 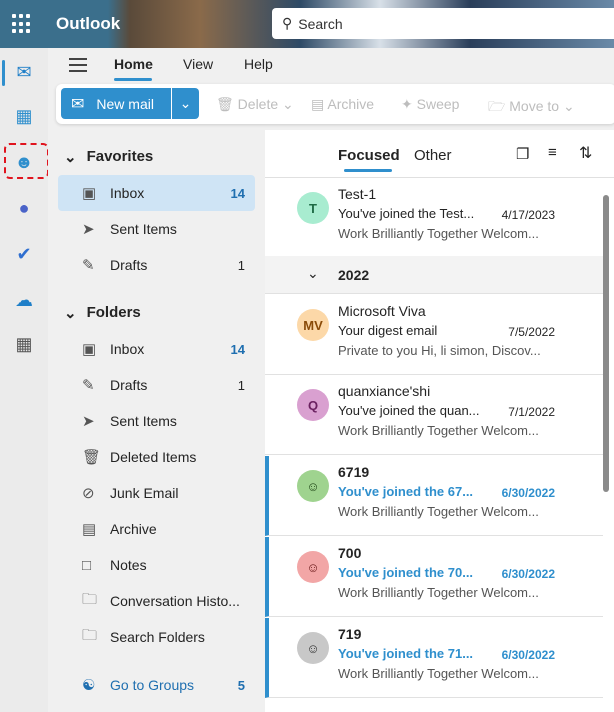 I want to click on move-to-button: 🗁 Move to ⌄, so click(x=531, y=108).